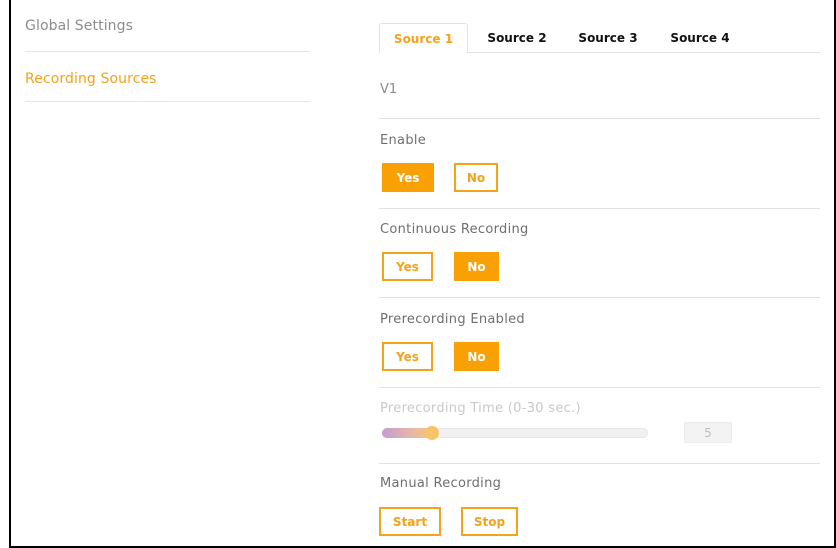  I want to click on start-recording-button: Start, so click(410, 521).